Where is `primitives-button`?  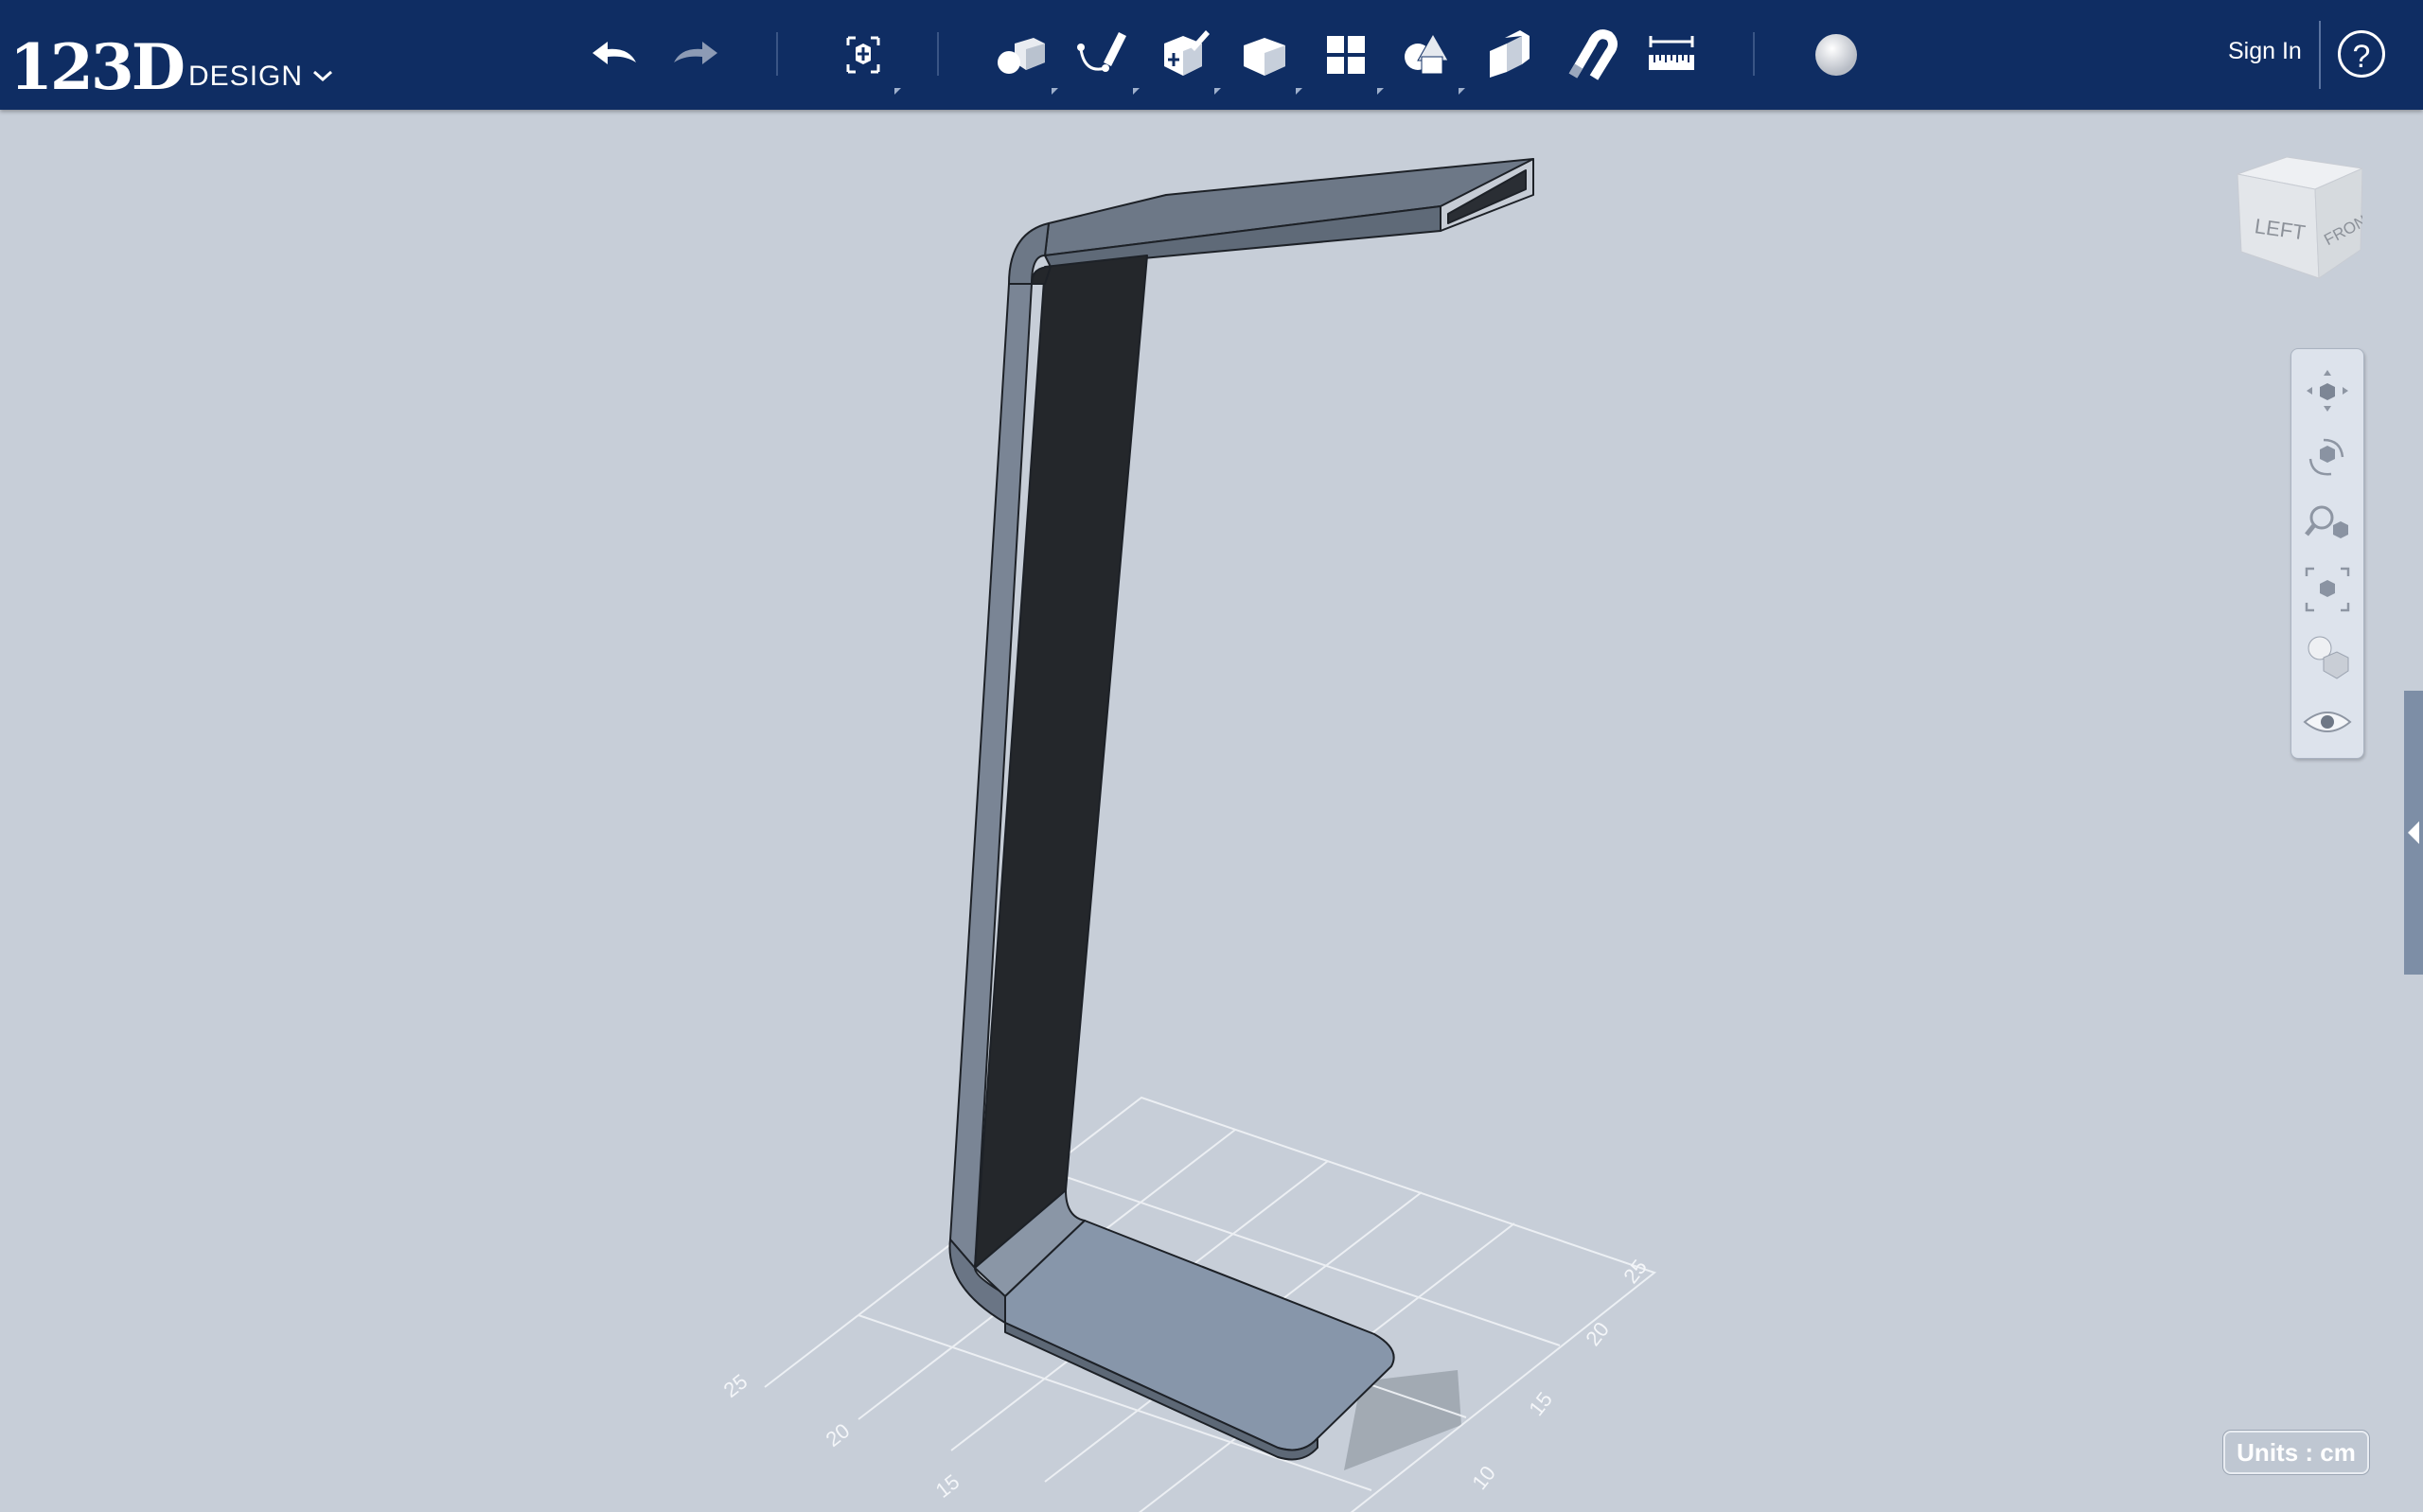
primitives-button is located at coordinates (1022, 58).